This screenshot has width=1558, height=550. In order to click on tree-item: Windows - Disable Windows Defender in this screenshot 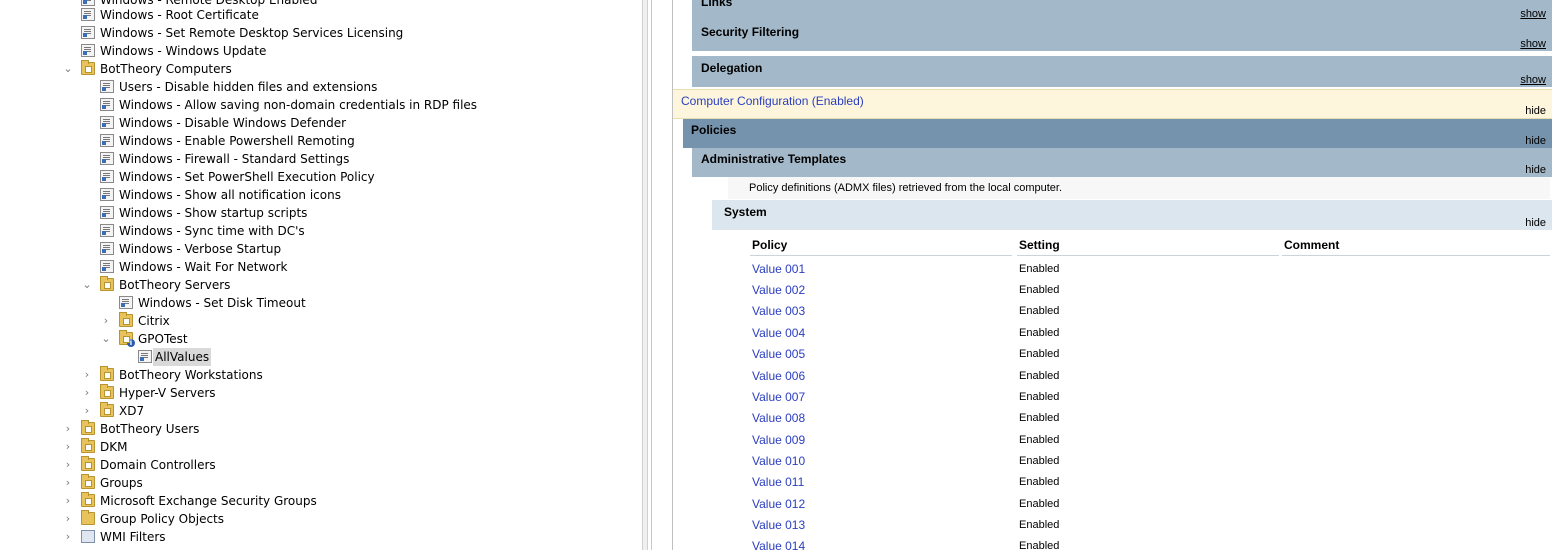, I will do `click(320, 123)`.